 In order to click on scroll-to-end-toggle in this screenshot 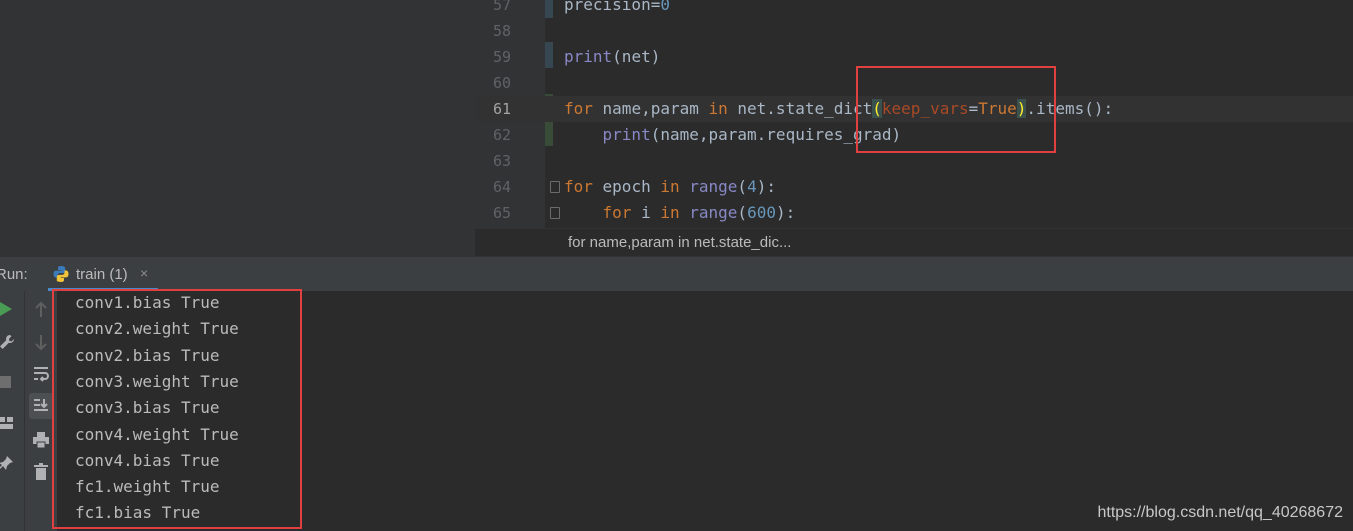, I will do `click(41, 406)`.